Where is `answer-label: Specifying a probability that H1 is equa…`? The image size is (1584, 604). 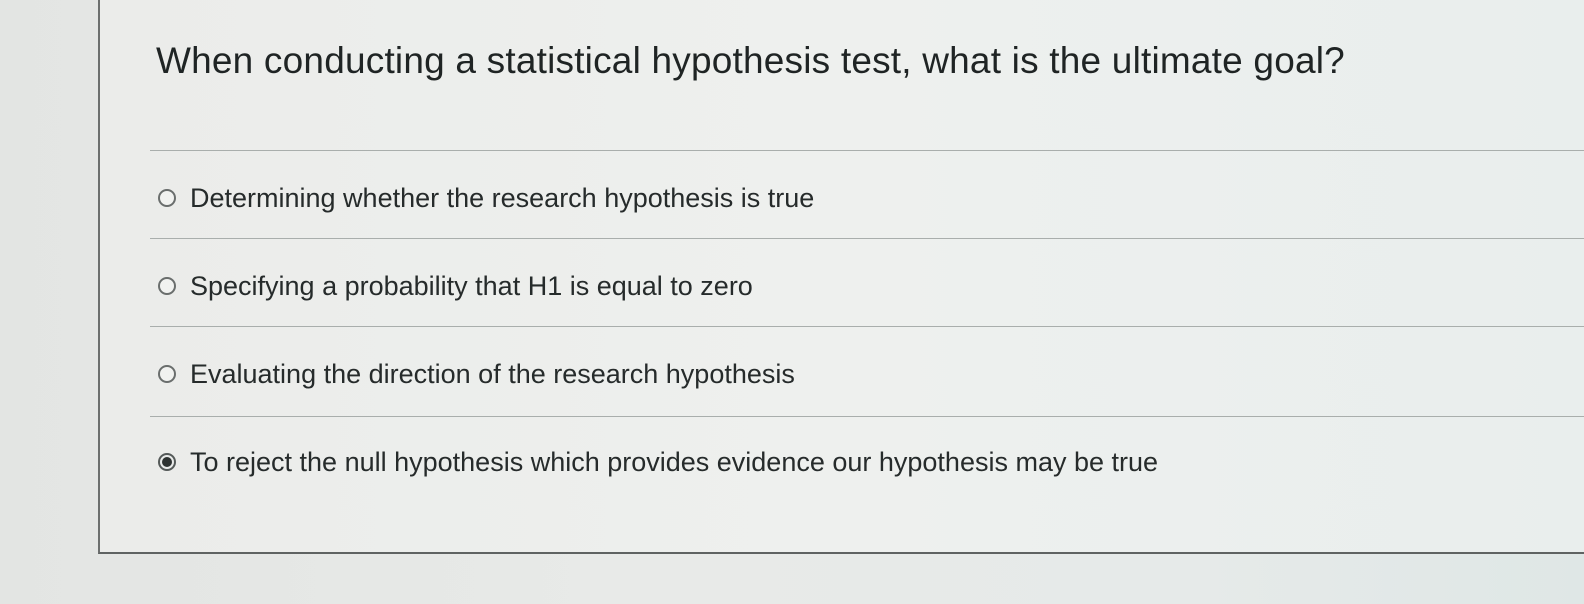 answer-label: Specifying a probability that H1 is equa… is located at coordinates (471, 285).